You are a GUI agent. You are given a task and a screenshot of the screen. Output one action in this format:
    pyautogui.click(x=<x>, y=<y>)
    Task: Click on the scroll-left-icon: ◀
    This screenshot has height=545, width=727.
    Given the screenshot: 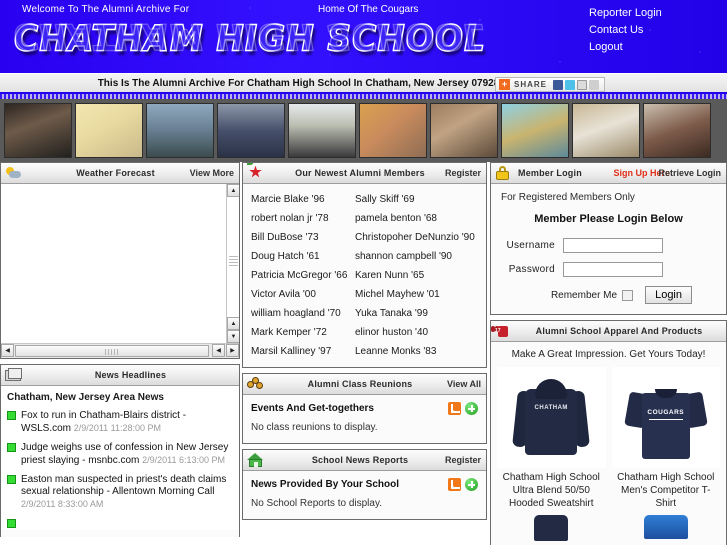 What is the action you would take?
    pyautogui.click(x=7, y=350)
    